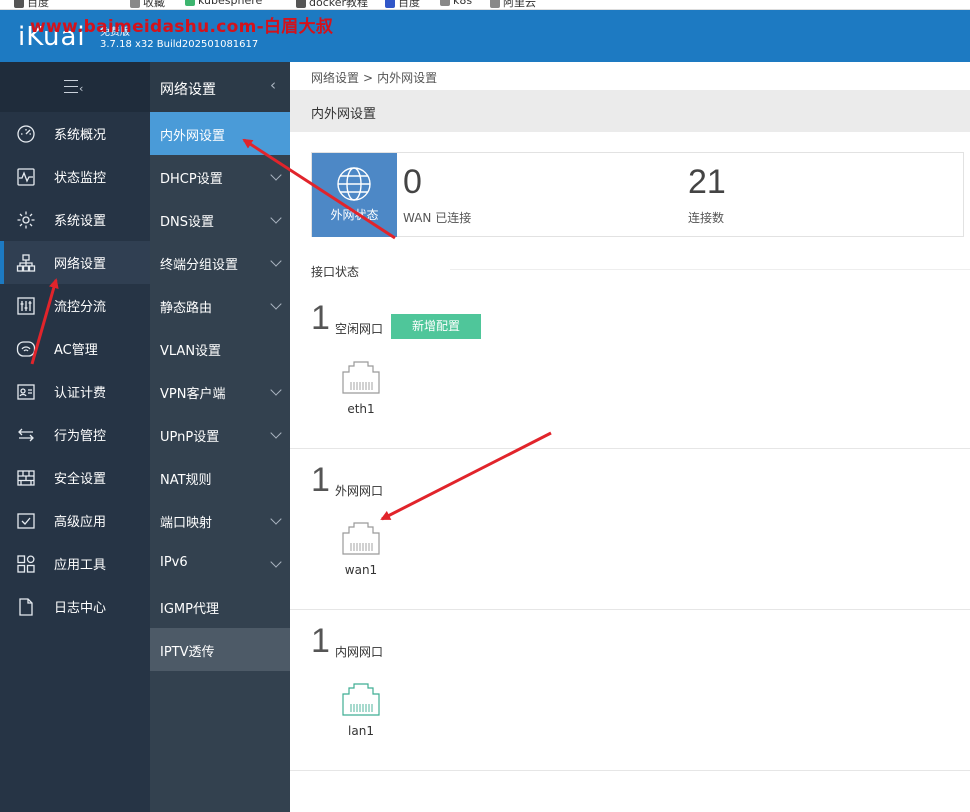 The width and height of the screenshot is (970, 812). What do you see at coordinates (75, 133) in the screenshot?
I see `sidebar-item-overview: 系统概况` at bounding box center [75, 133].